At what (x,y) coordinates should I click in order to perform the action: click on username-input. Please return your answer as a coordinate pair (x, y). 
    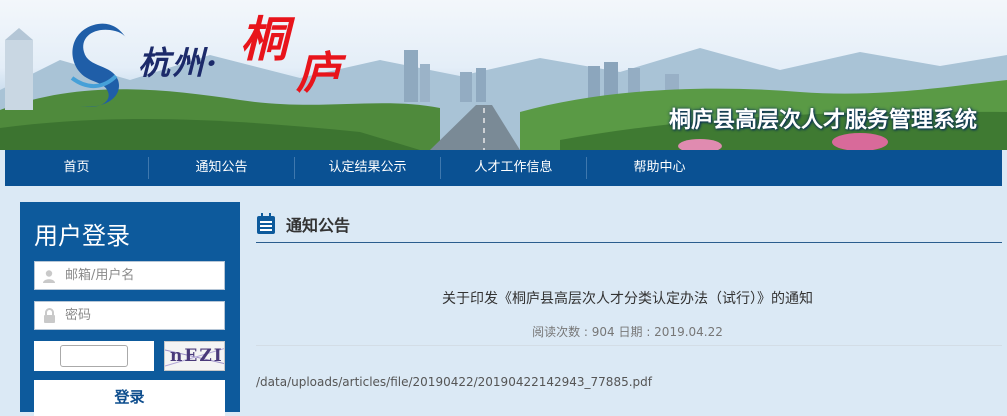
    Looking at the image, I should click on (140, 275).